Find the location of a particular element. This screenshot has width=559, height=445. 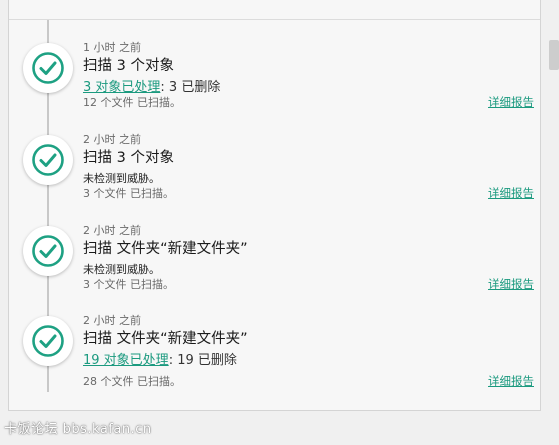

deleted-count: : 3 已删除 is located at coordinates (190, 87).